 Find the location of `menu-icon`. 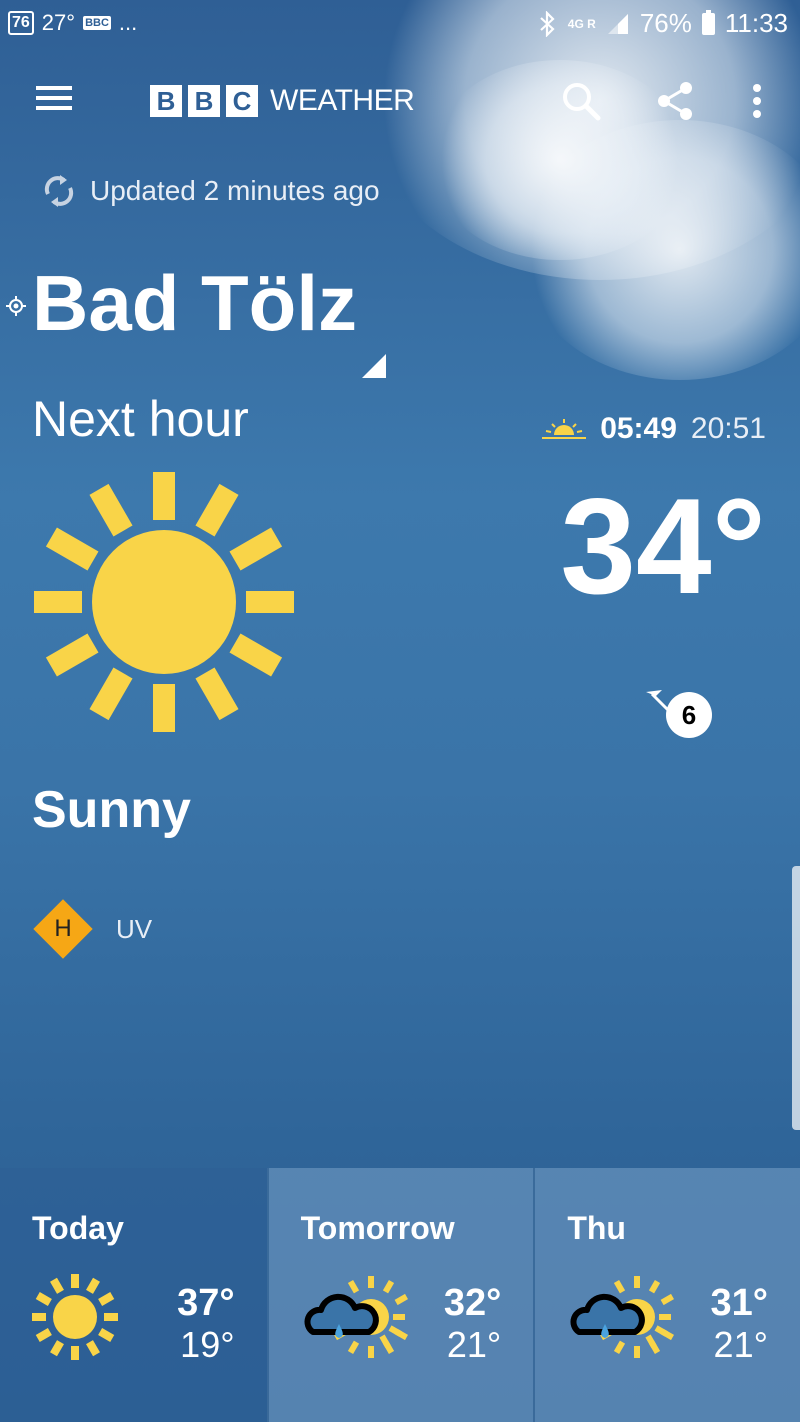

menu-icon is located at coordinates (54, 100).